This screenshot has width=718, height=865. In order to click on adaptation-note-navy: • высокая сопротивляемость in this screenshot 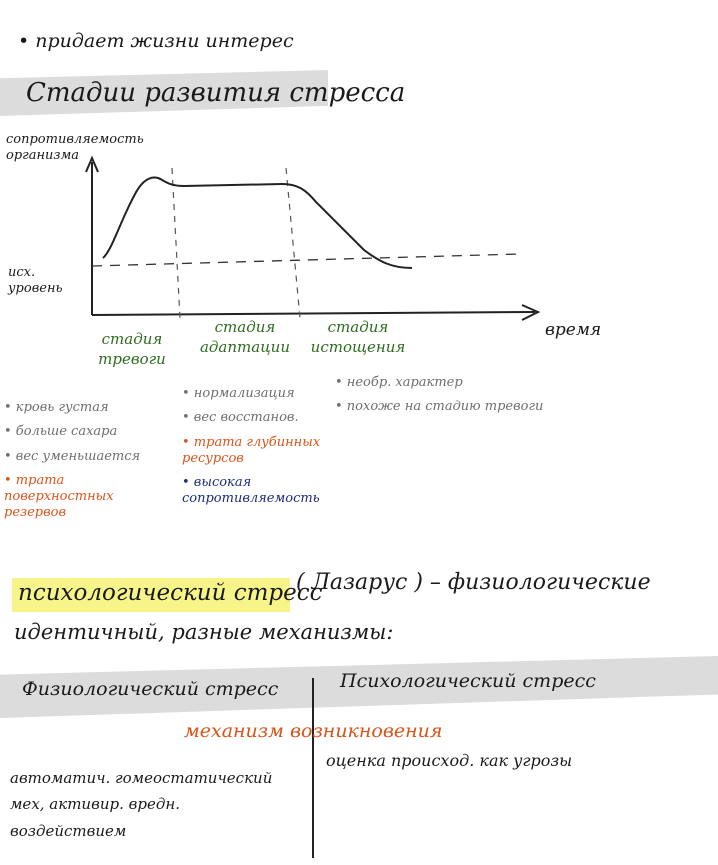, I will do `click(251, 491)`.